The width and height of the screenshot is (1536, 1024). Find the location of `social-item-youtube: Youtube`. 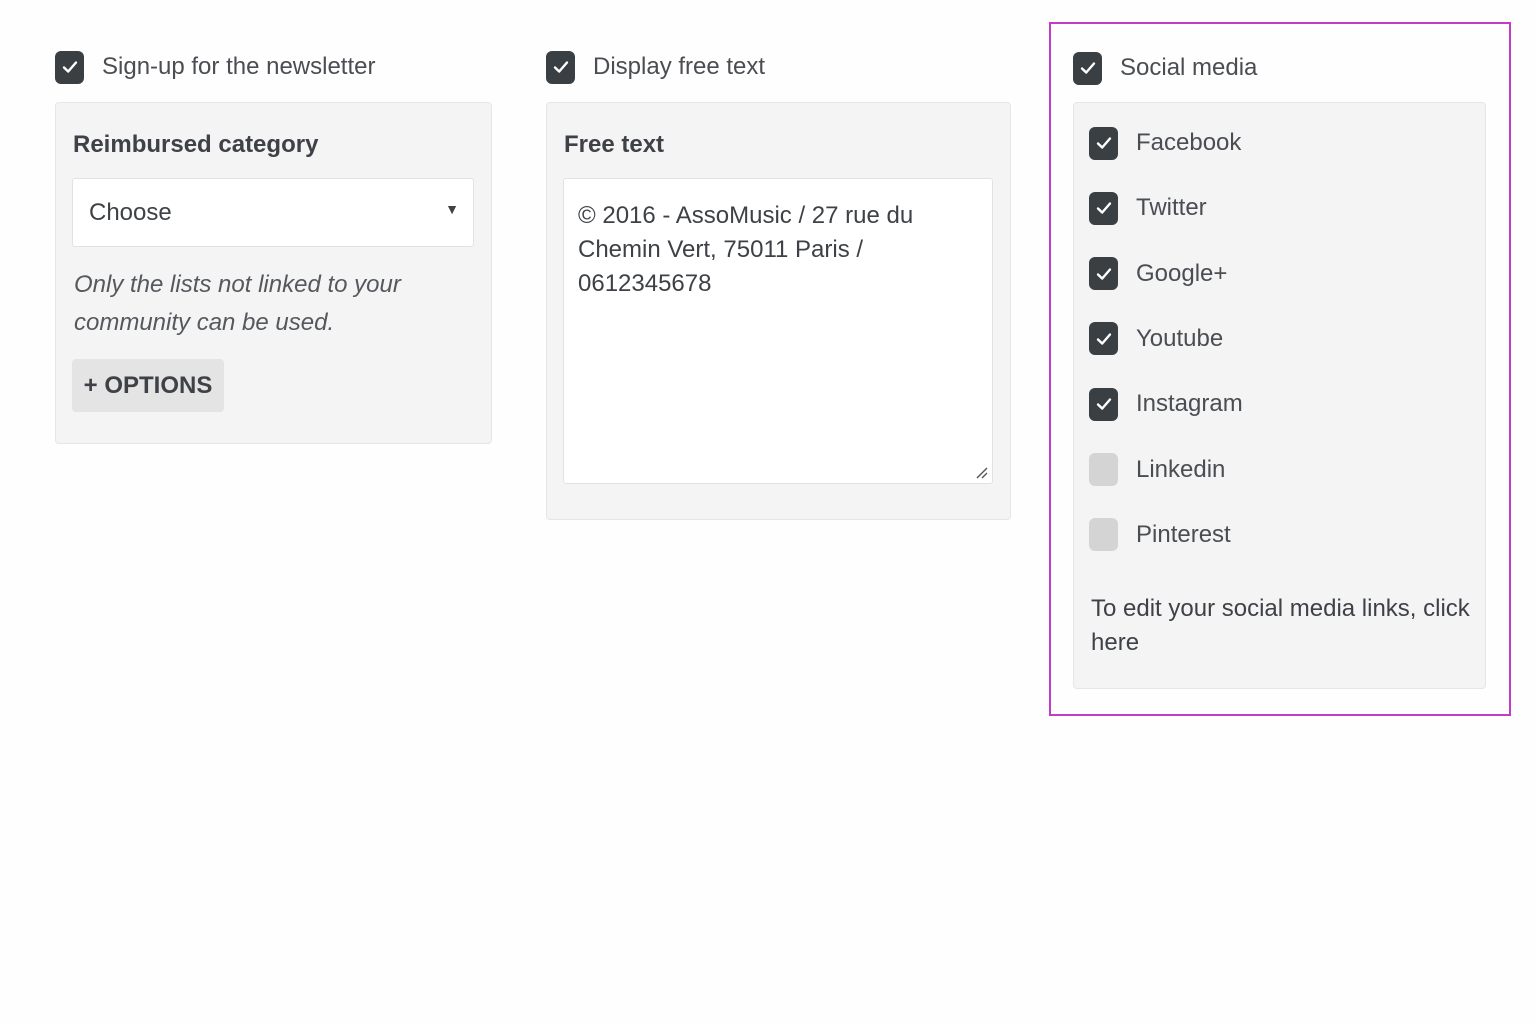

social-item-youtube: Youtube is located at coordinates (1156, 339).